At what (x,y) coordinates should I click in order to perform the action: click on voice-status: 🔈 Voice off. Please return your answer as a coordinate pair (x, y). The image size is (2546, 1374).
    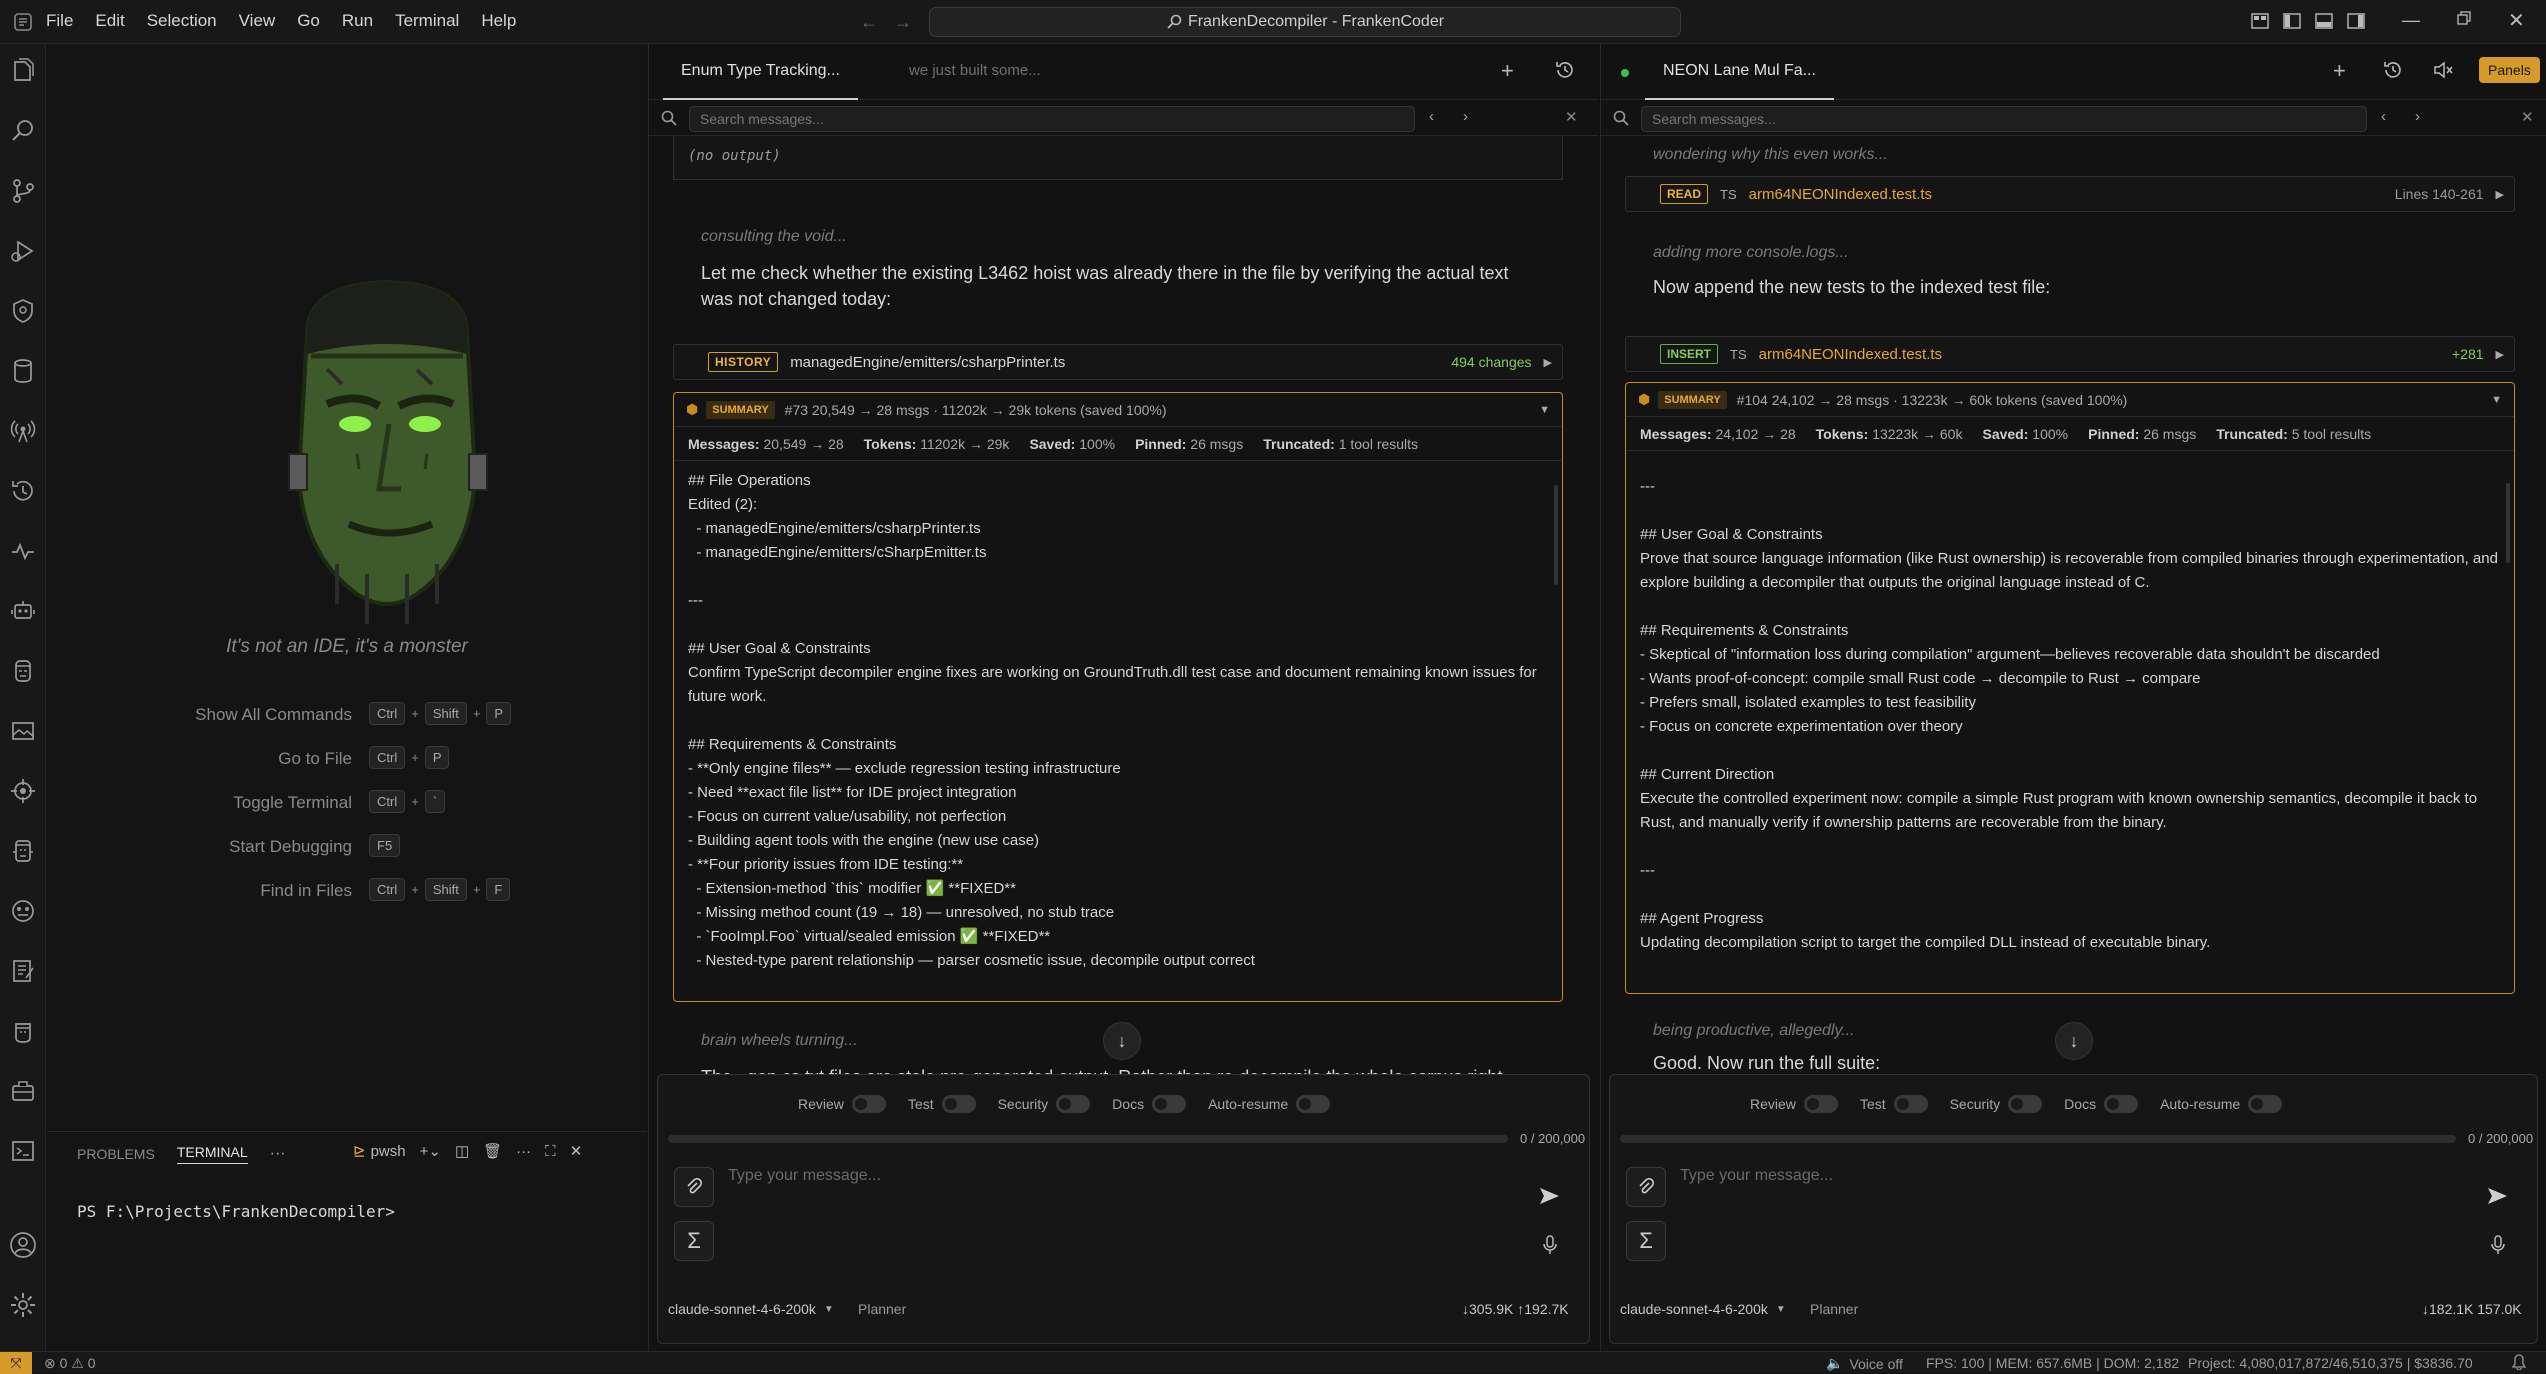
    Looking at the image, I should click on (1864, 1363).